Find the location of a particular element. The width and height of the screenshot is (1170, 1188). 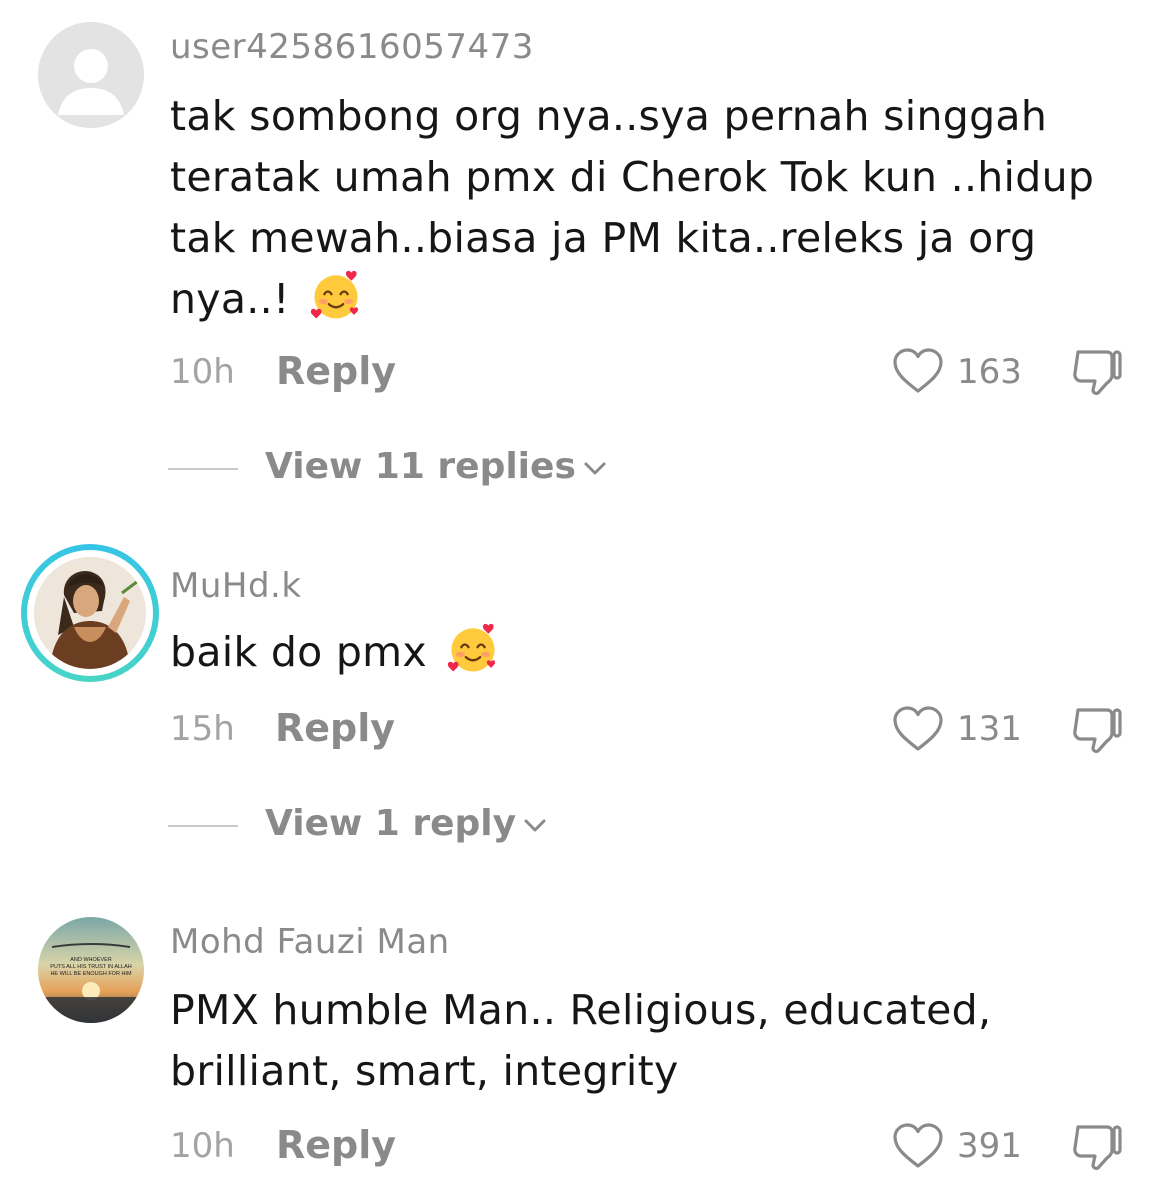

story-ring is located at coordinates (90, 613).